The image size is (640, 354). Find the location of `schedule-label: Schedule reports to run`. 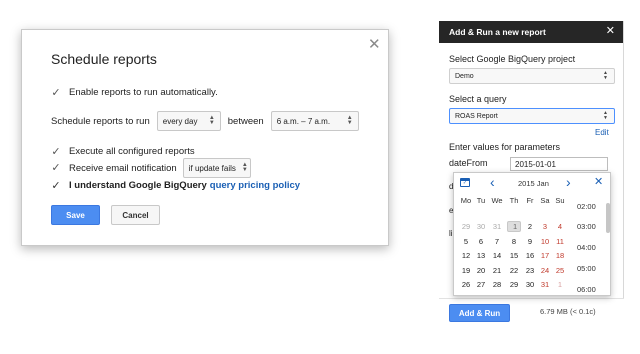

schedule-label: Schedule reports to run is located at coordinates (100, 121).